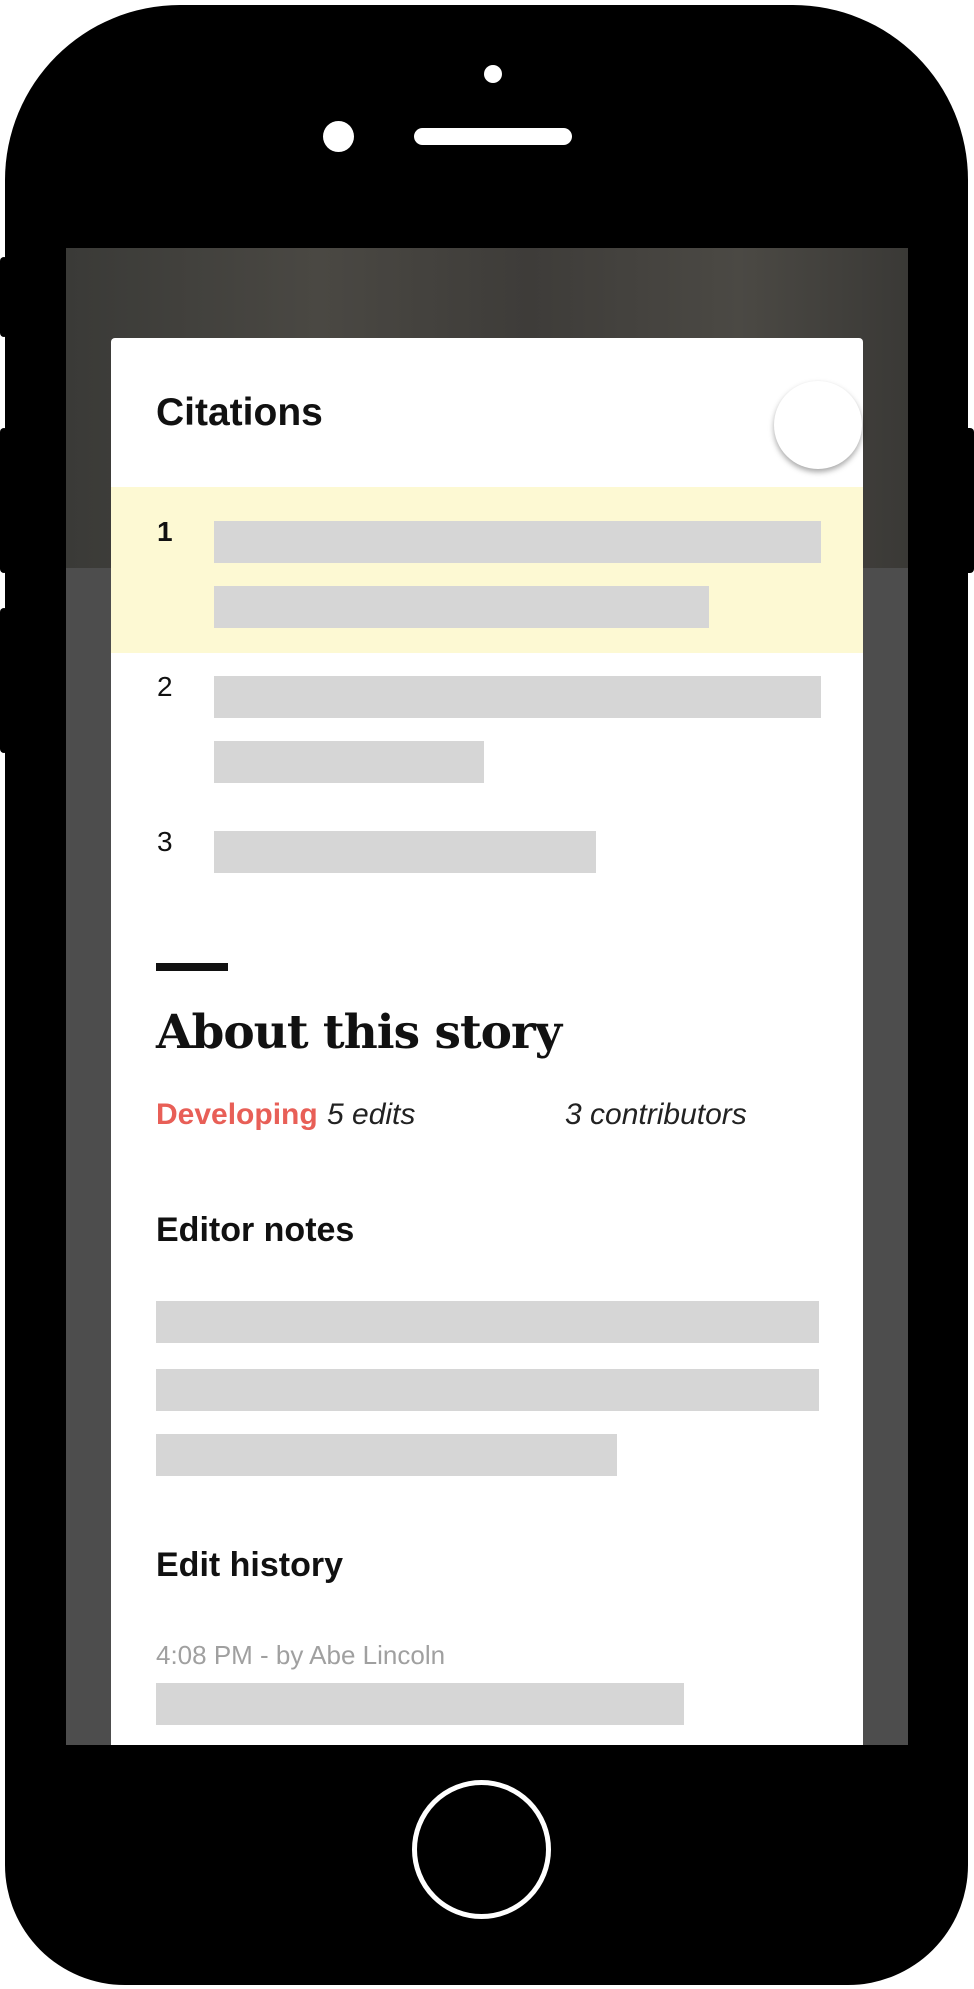  I want to click on about-title: About this story, so click(359, 1032).